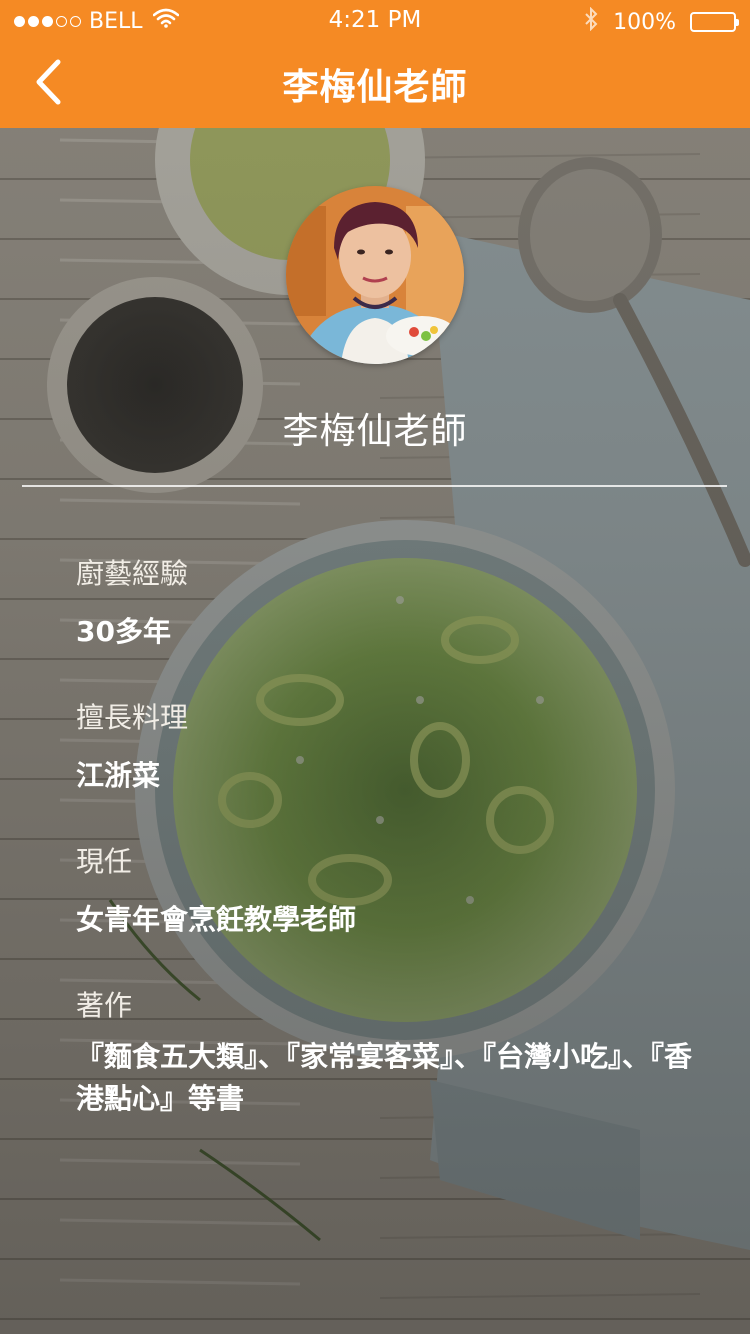 This screenshot has height=1334, width=750. Describe the element at coordinates (216, 919) in the screenshot. I see `detail-value: 女青年會烹飪教學老師` at that location.